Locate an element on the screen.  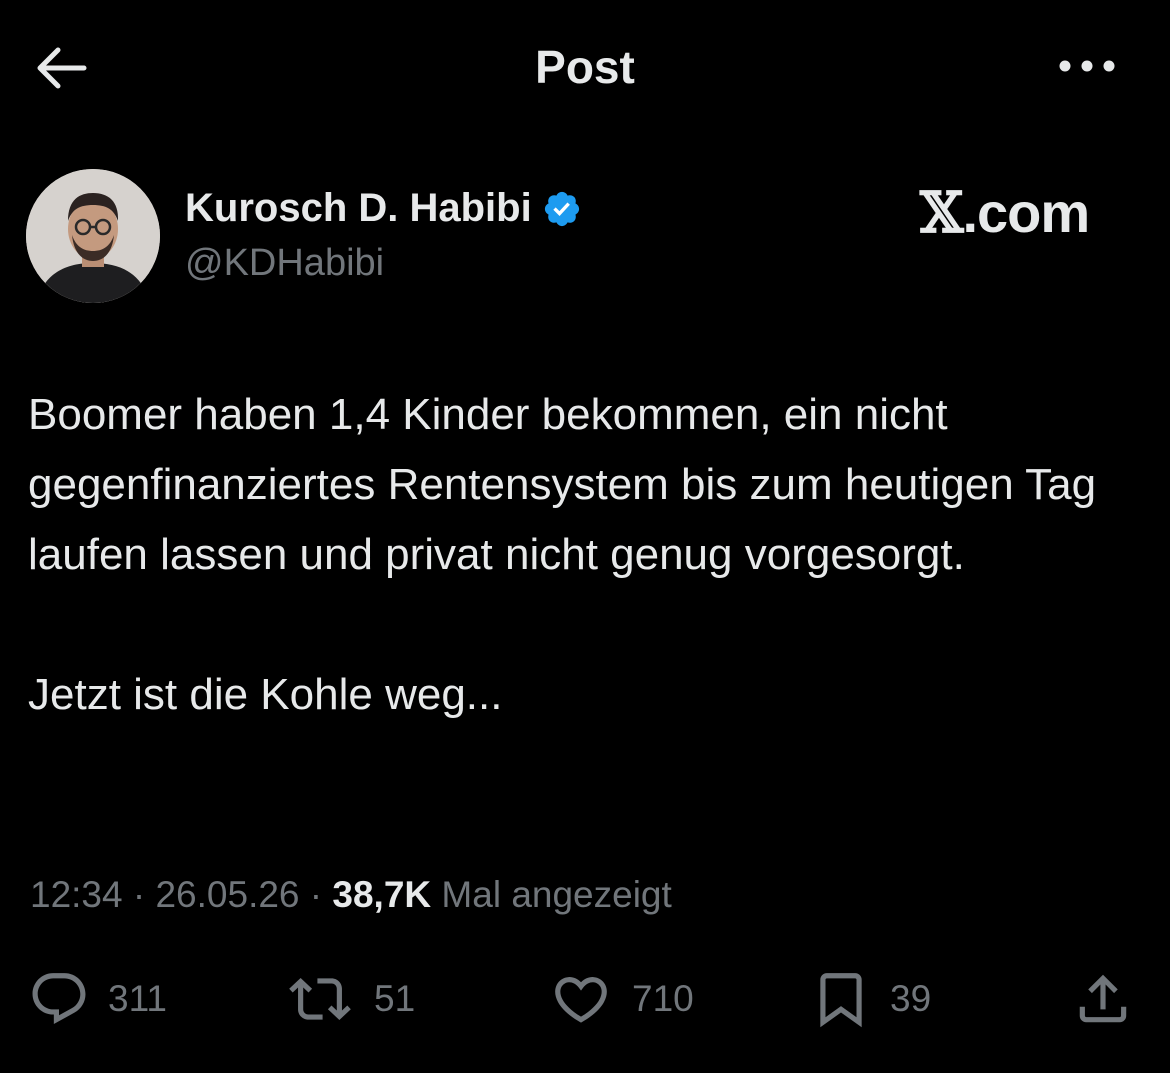
more-button is located at coordinates (1087, 66).